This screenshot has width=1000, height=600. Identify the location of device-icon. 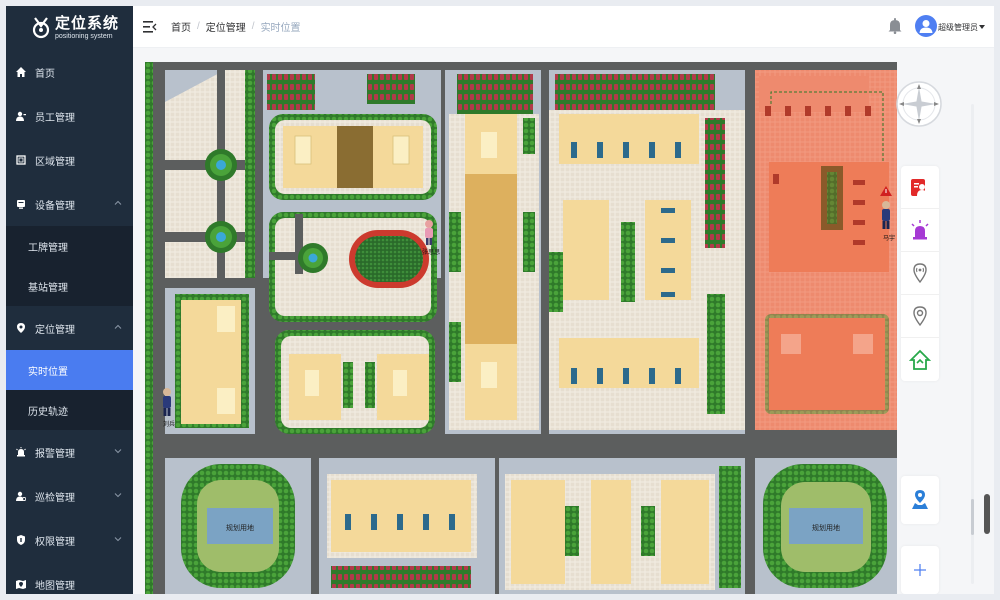
(21, 204).